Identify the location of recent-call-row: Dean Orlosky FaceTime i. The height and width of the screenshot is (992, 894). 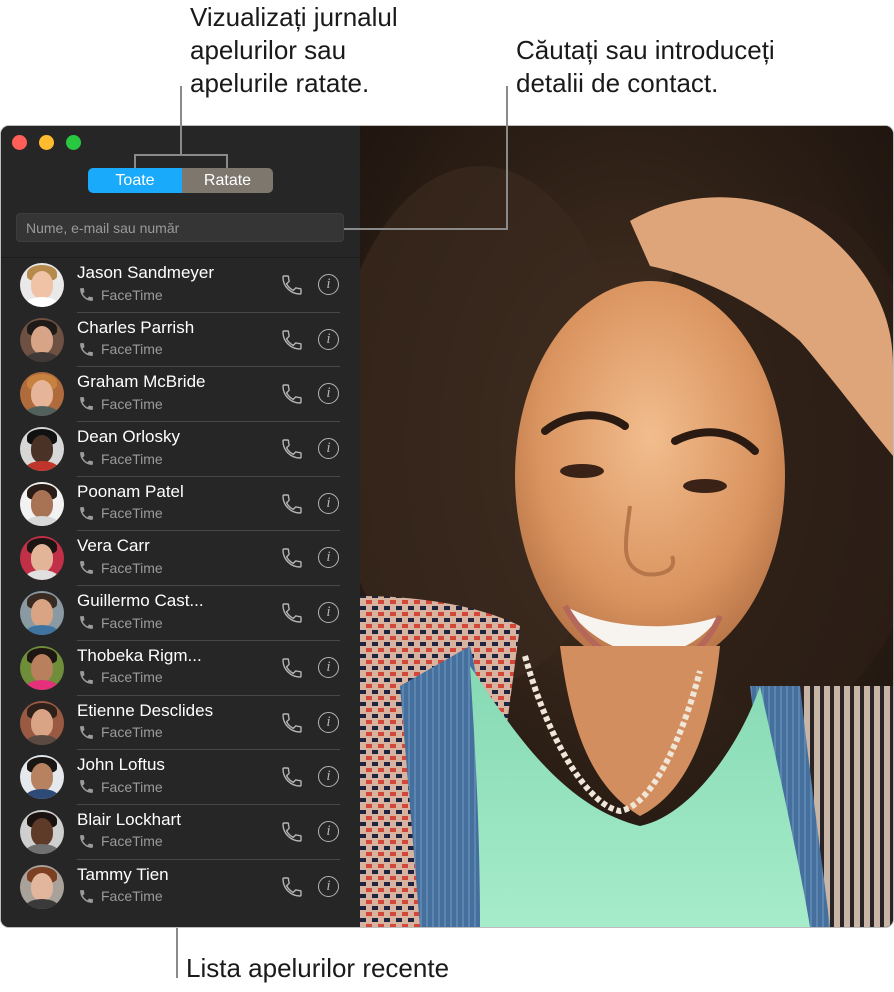
(180, 449).